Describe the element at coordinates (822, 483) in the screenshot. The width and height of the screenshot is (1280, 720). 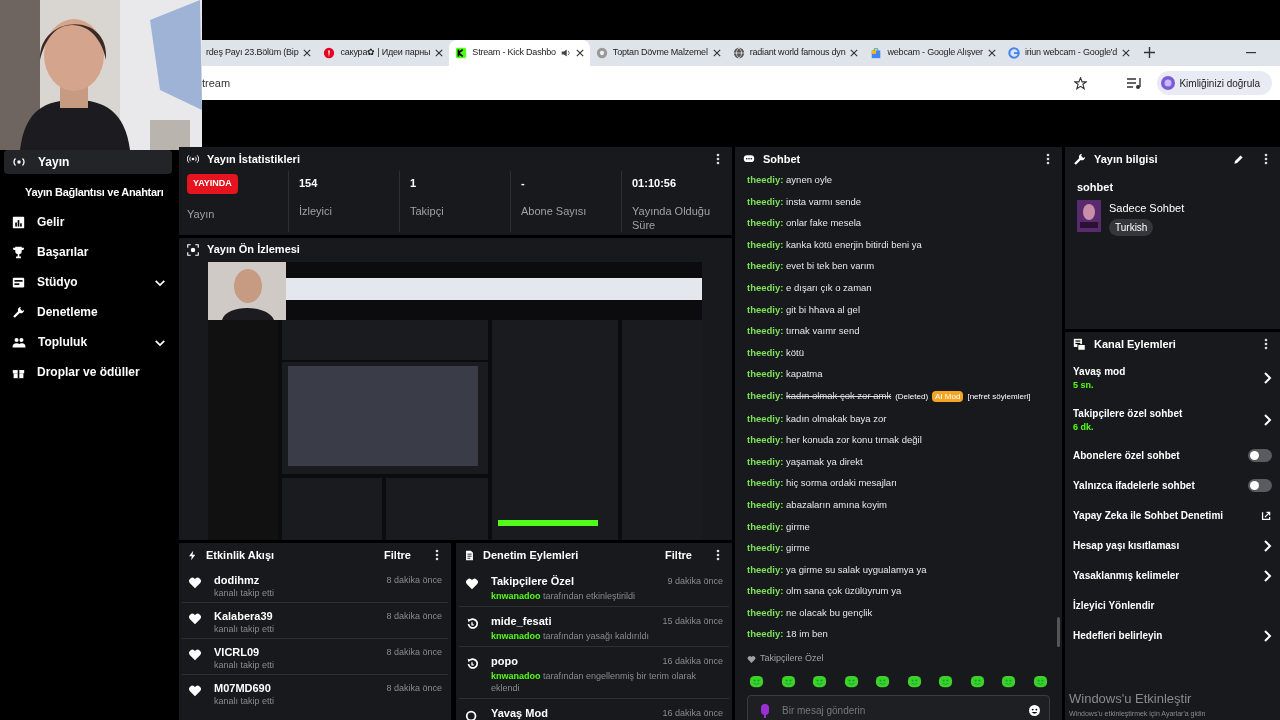
I see `chat-message: theediy: hiç sorma ordaki mesajları` at that location.